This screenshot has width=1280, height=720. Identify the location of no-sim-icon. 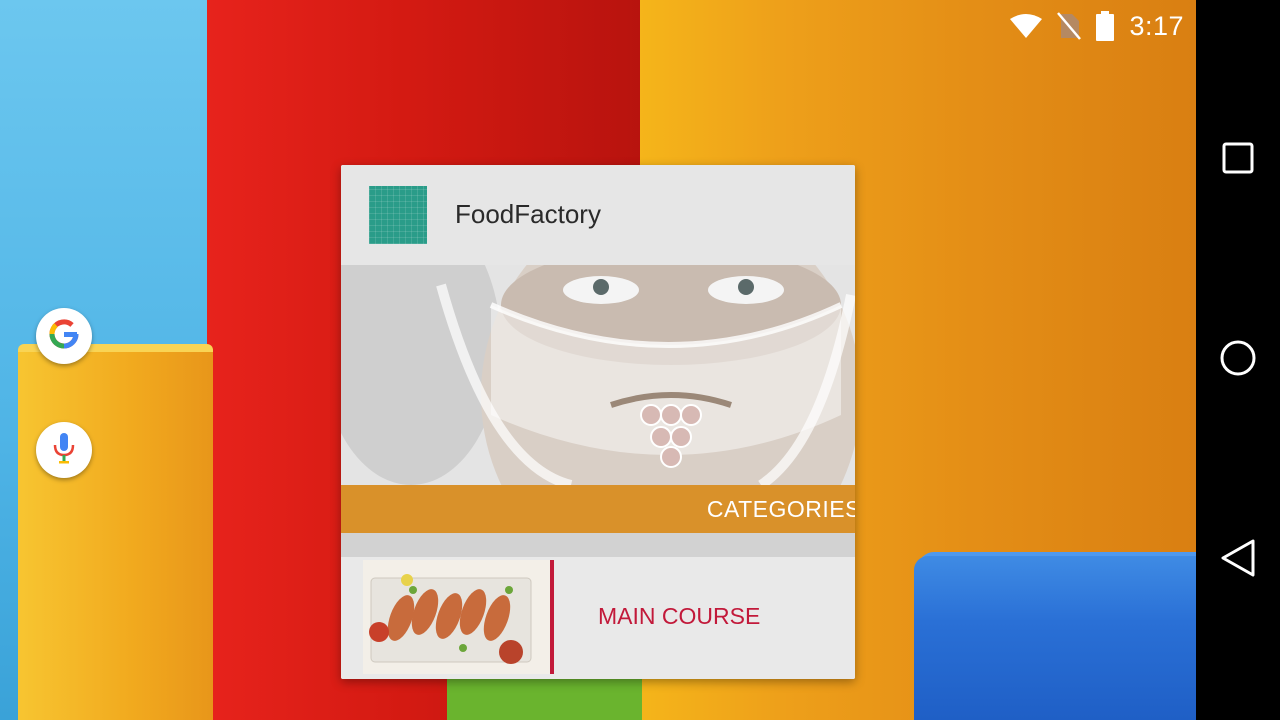
(1069, 26).